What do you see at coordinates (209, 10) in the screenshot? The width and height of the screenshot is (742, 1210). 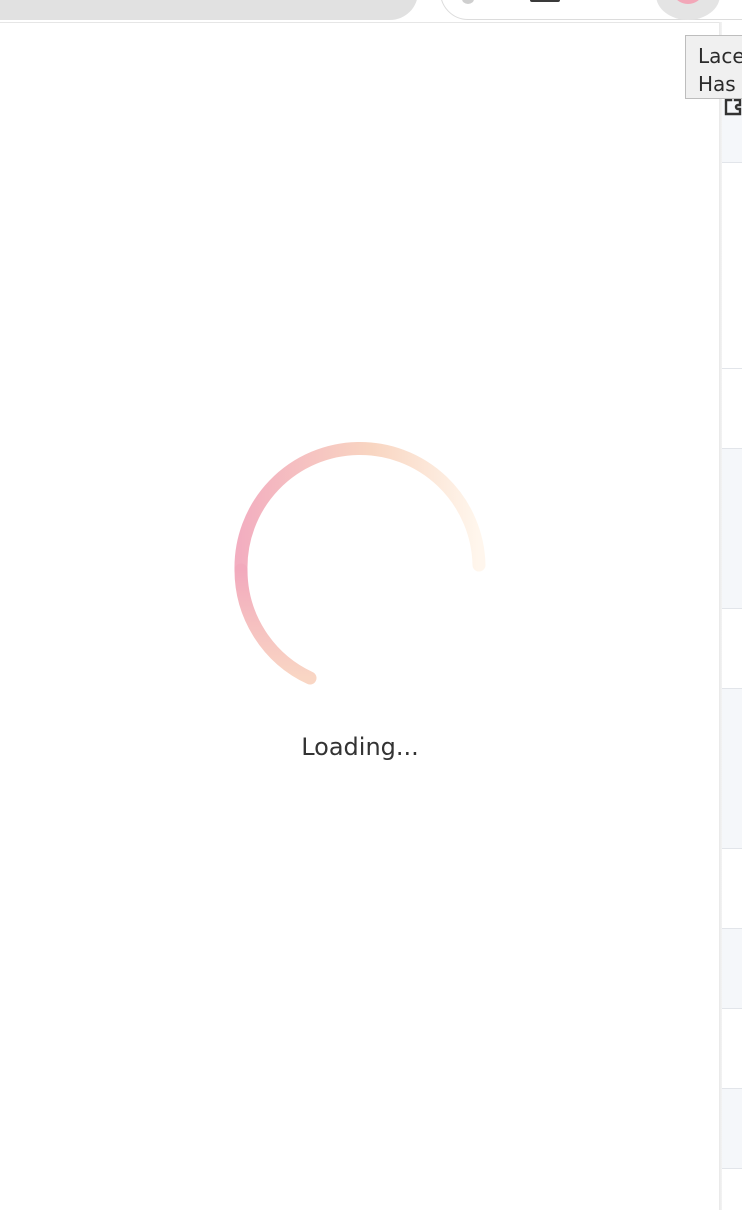 I see `browser-tab-strip` at bounding box center [209, 10].